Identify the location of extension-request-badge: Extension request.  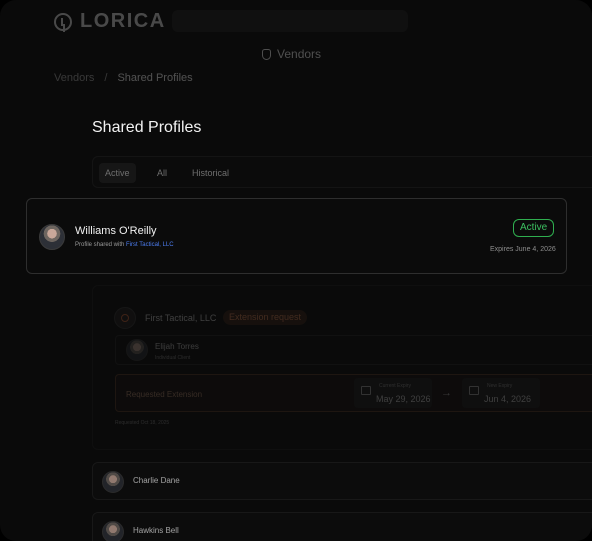
(265, 317).